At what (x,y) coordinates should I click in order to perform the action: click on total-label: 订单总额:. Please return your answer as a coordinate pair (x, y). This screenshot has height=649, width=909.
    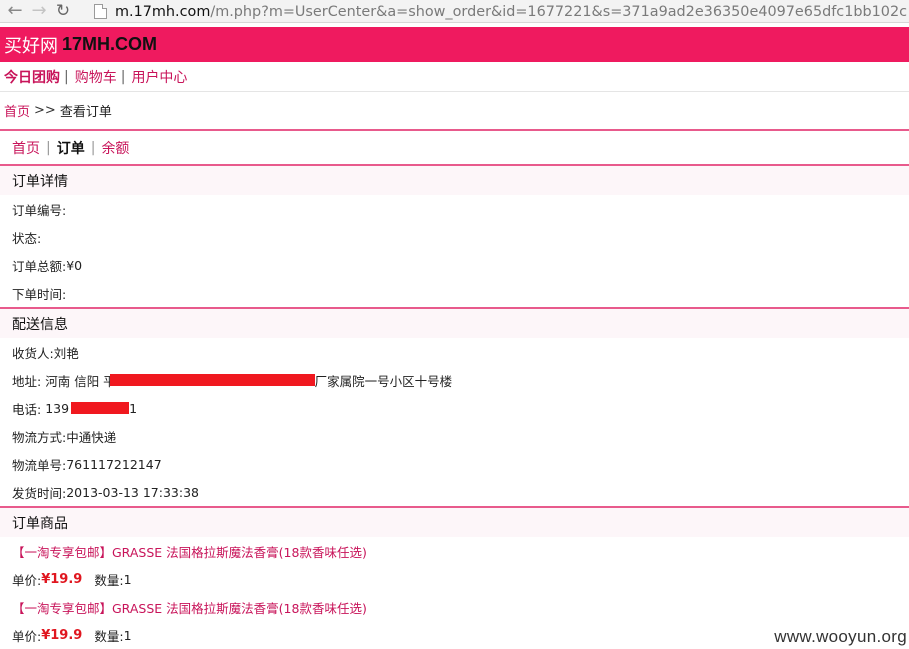
    Looking at the image, I should click on (39, 266).